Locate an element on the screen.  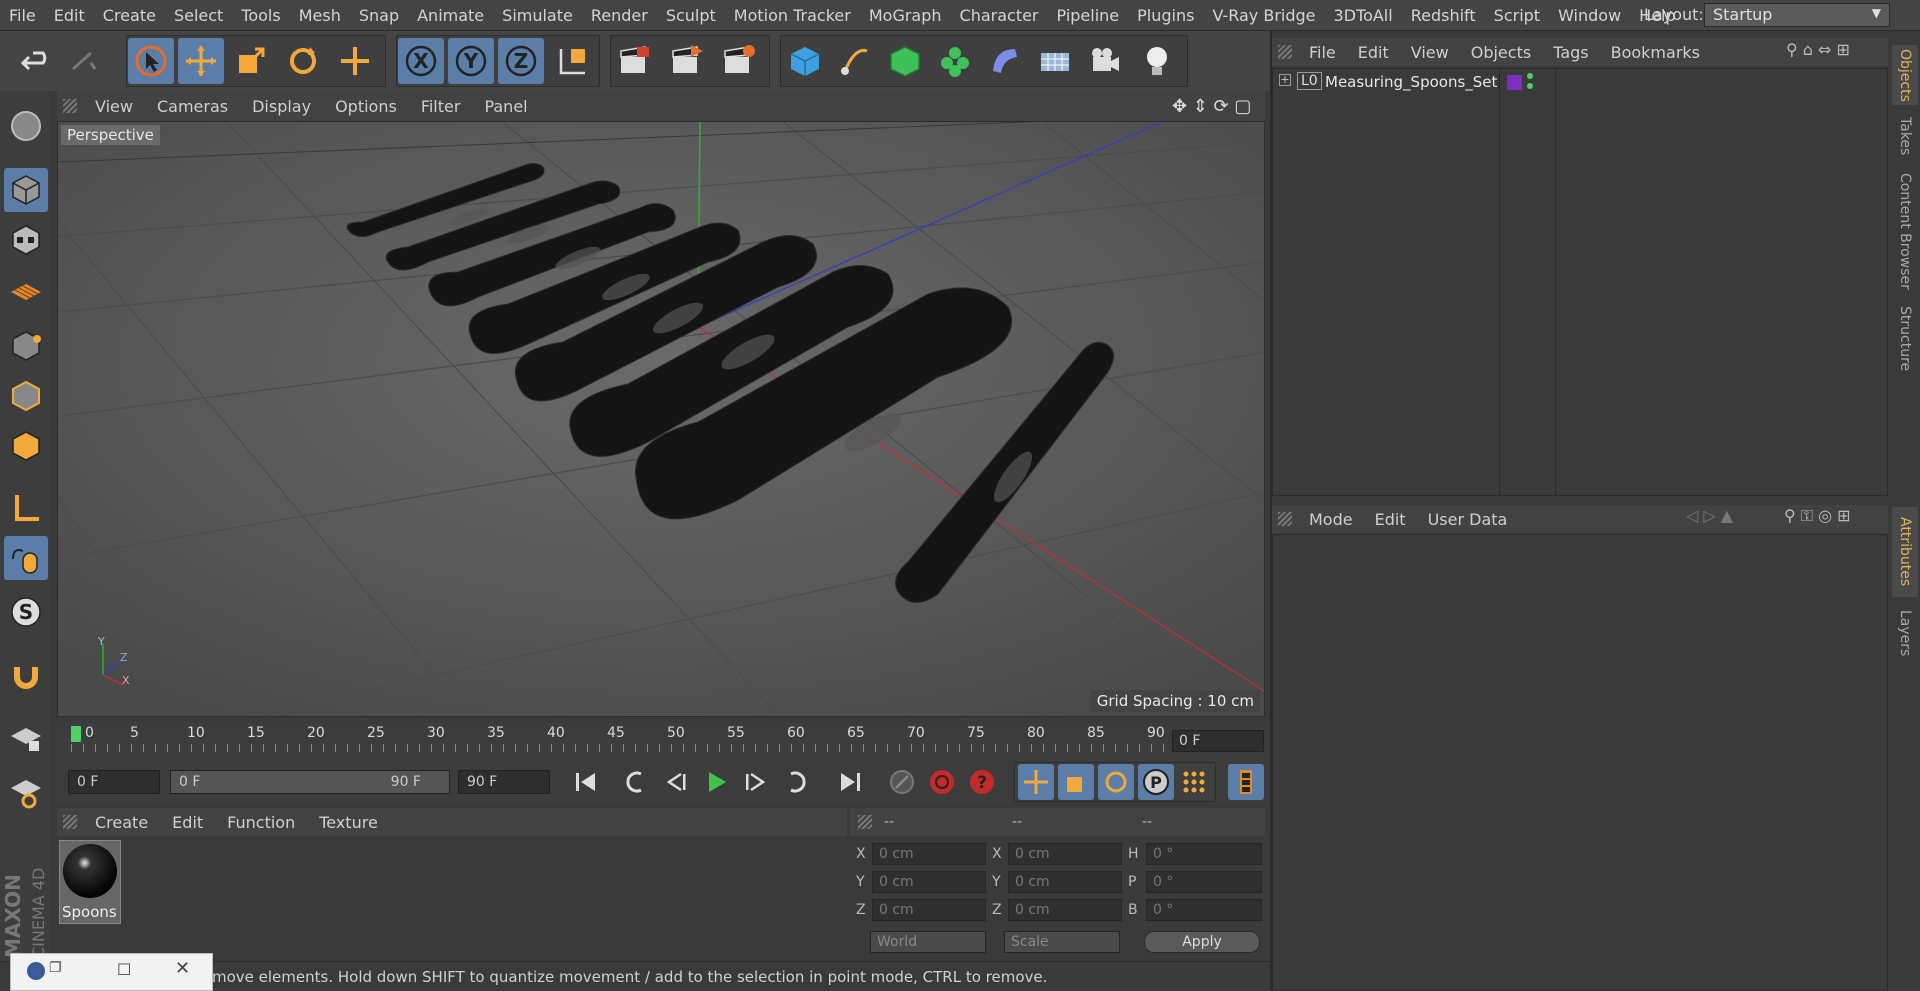
menu-simulate: Simulate is located at coordinates (537, 15).